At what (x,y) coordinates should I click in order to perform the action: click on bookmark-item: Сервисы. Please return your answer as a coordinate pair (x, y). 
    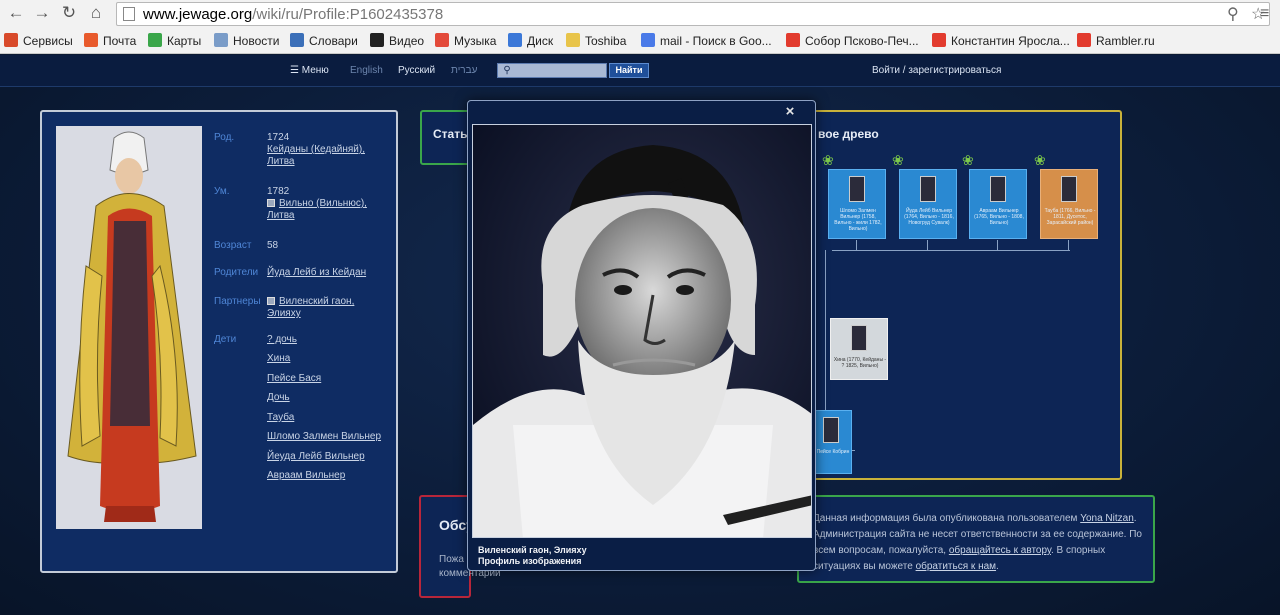
    Looking at the image, I should click on (38, 41).